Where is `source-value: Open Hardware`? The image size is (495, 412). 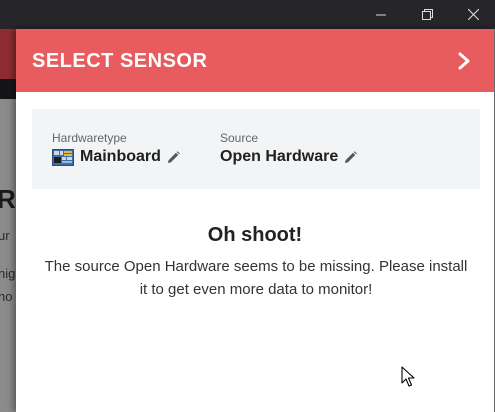
source-value: Open Hardware is located at coordinates (279, 156).